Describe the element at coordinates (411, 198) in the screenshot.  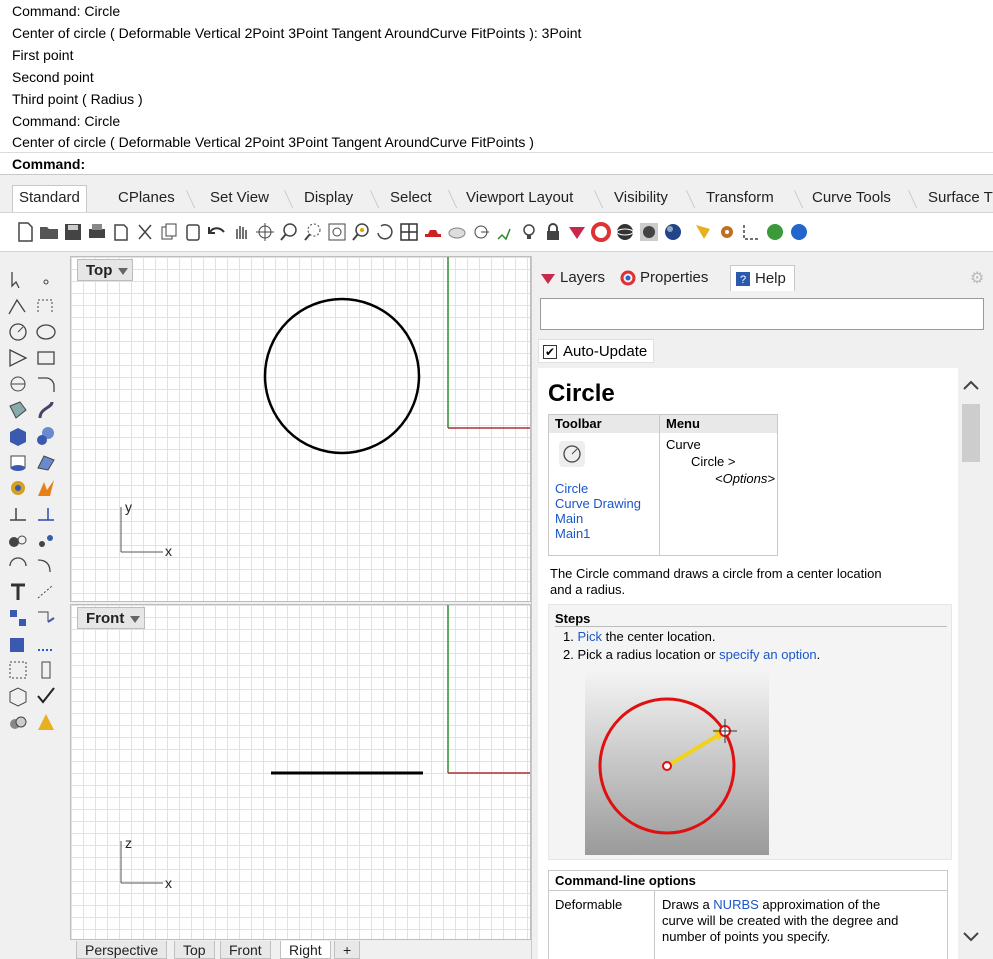
I see `tab-select: Select` at that location.